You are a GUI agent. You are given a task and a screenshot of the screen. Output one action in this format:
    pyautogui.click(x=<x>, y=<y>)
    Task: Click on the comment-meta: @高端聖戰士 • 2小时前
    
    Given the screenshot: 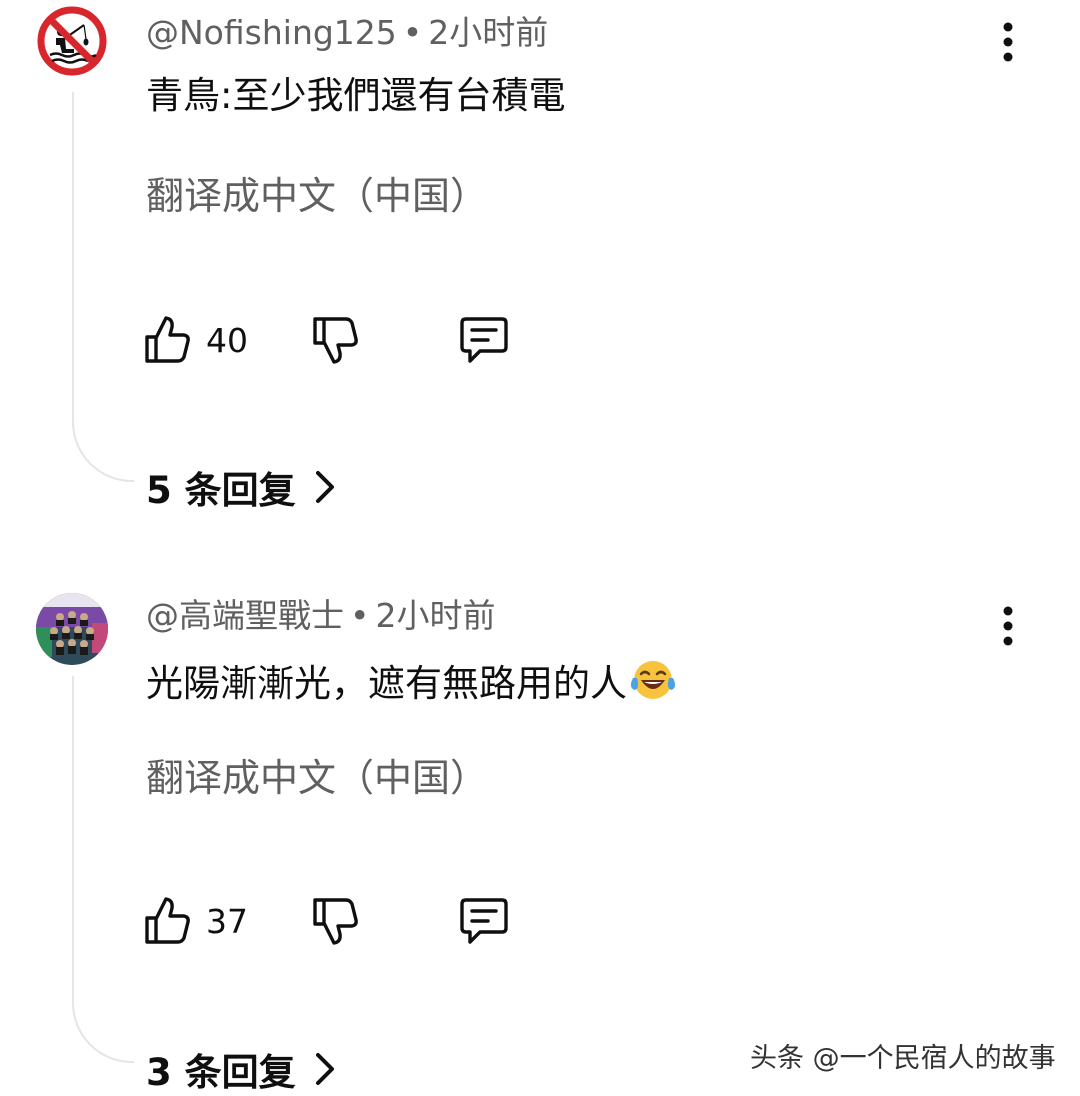 What is the action you would take?
    pyautogui.click(x=320, y=616)
    